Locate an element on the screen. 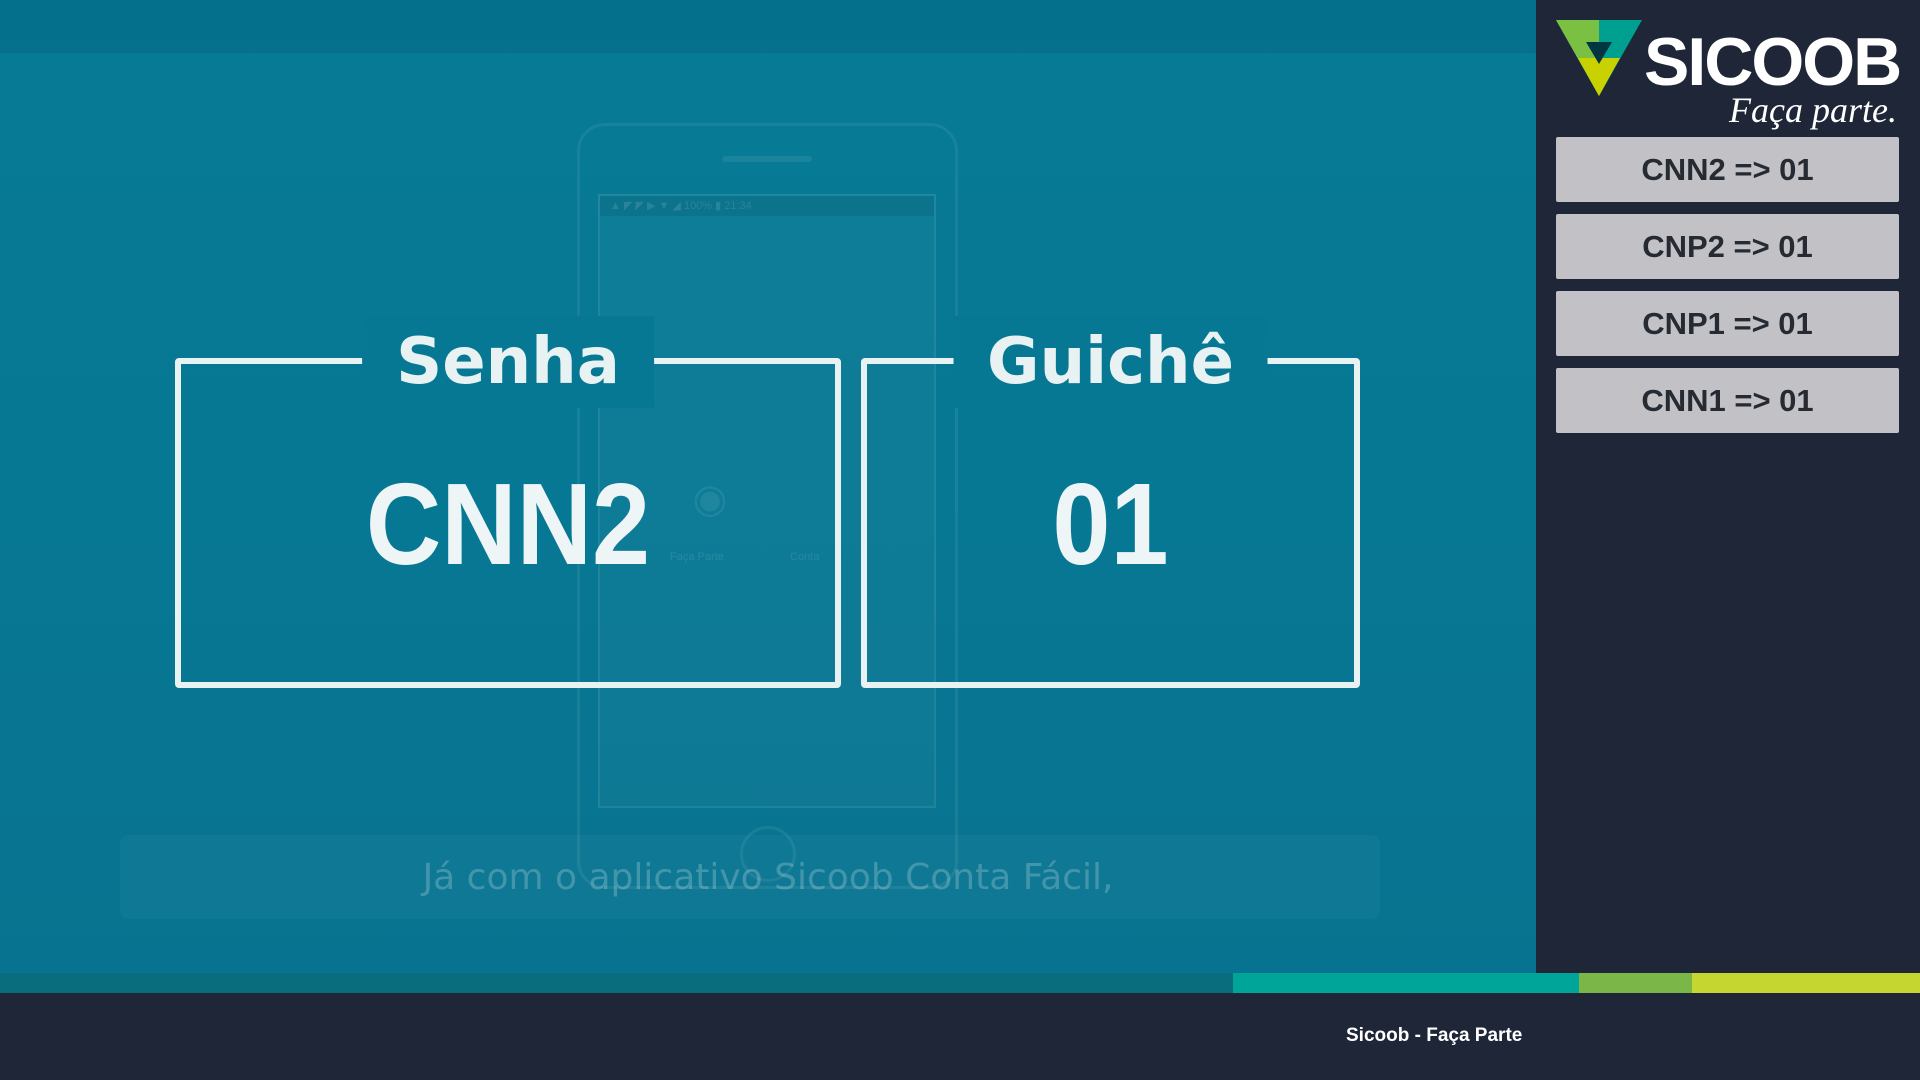 This screenshot has width=1920, height=1080. ticket-label: Senha is located at coordinates (508, 362).